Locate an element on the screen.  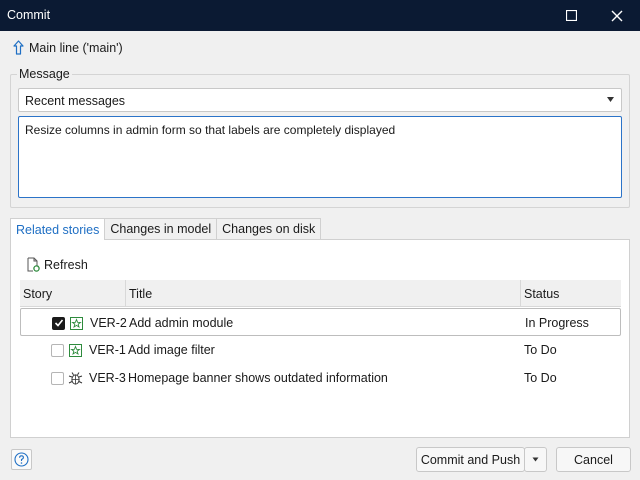
recent-messages-dropdown: Recent messages is located at coordinates (320, 100).